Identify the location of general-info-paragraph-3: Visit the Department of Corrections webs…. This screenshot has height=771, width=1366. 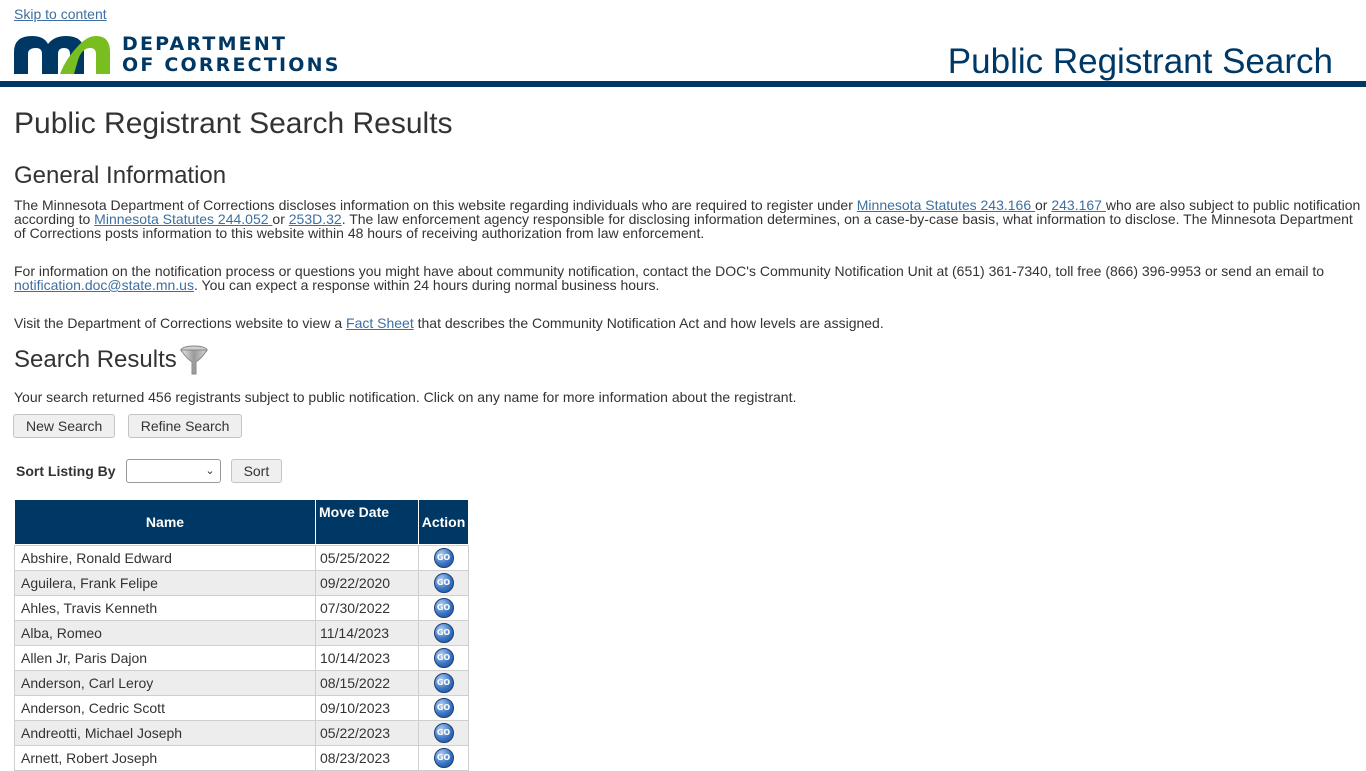
(688, 323).